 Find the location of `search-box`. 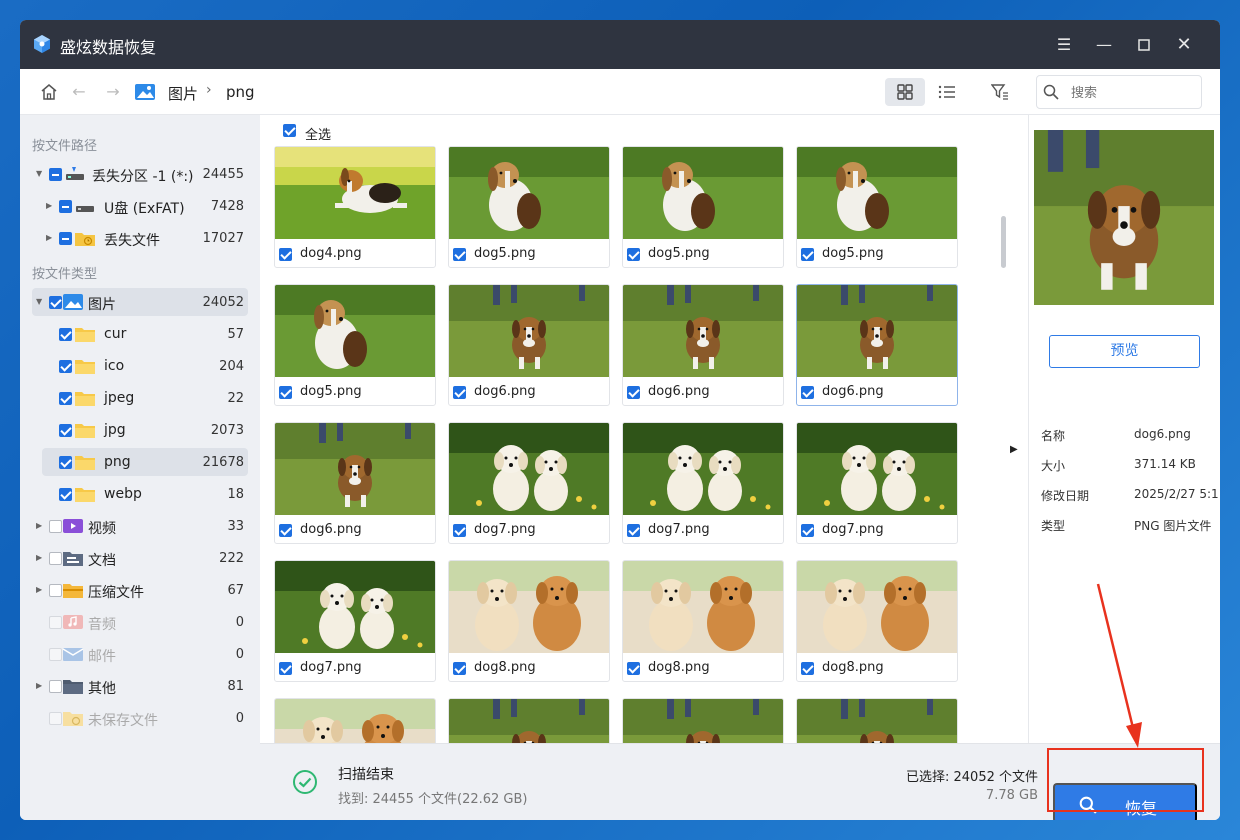

search-box is located at coordinates (1119, 92).